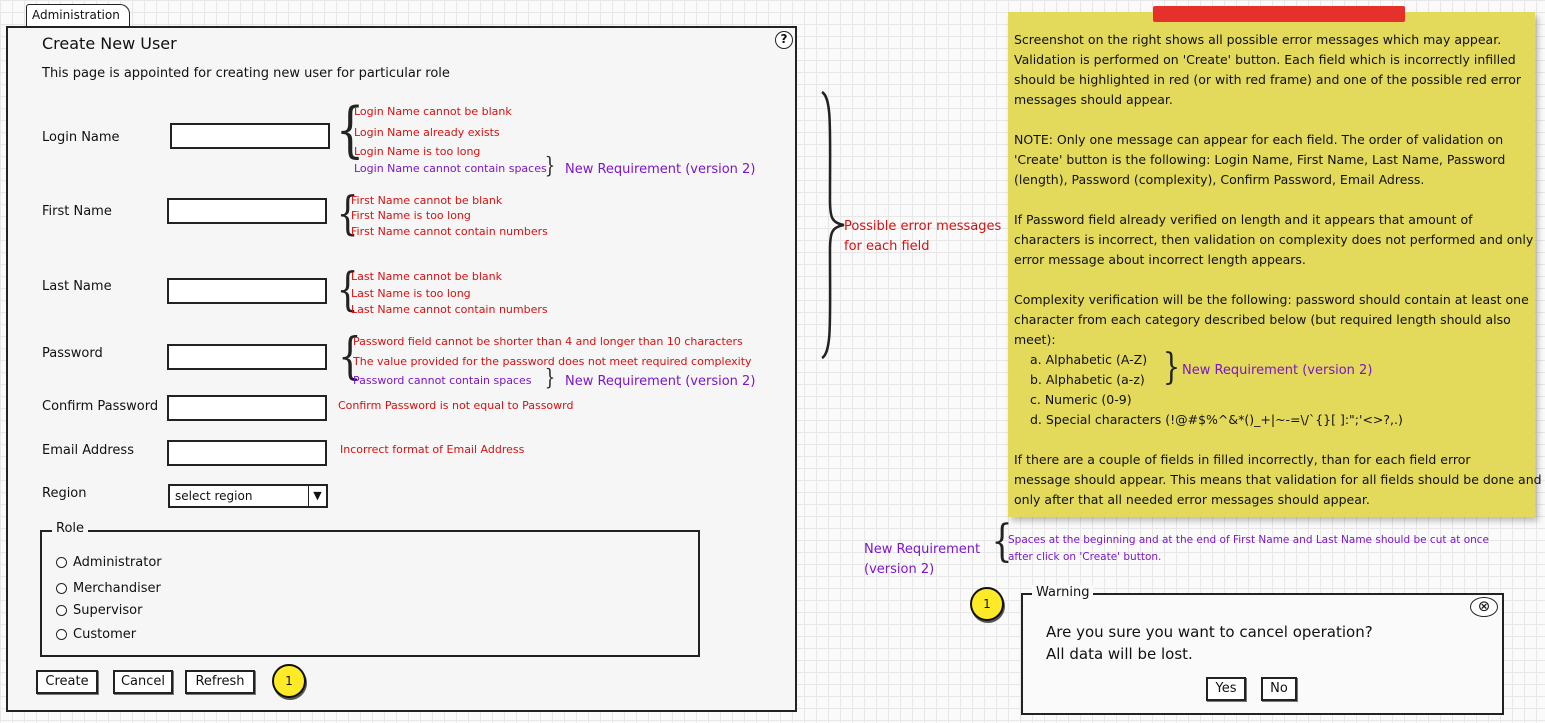  What do you see at coordinates (117, 562) in the screenshot?
I see `role-option-label: Administrator` at bounding box center [117, 562].